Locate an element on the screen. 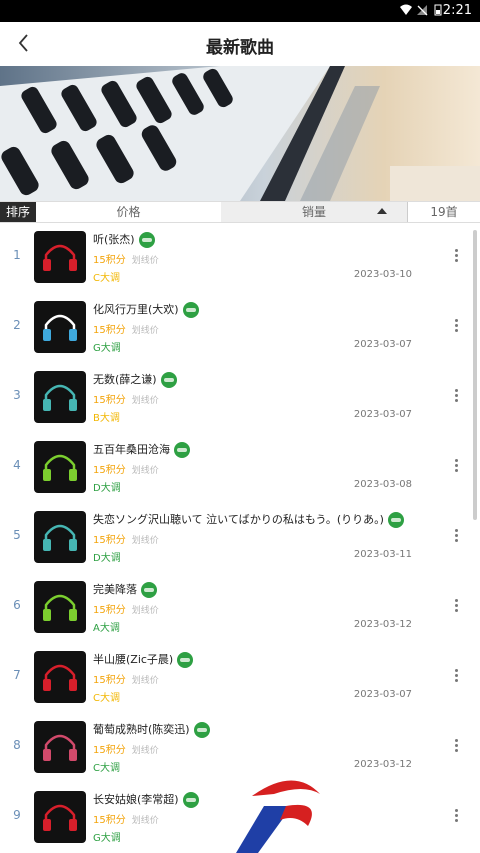 Image resolution: width=480 pixels, height=853 pixels. no-signal-icon is located at coordinates (422, 10).